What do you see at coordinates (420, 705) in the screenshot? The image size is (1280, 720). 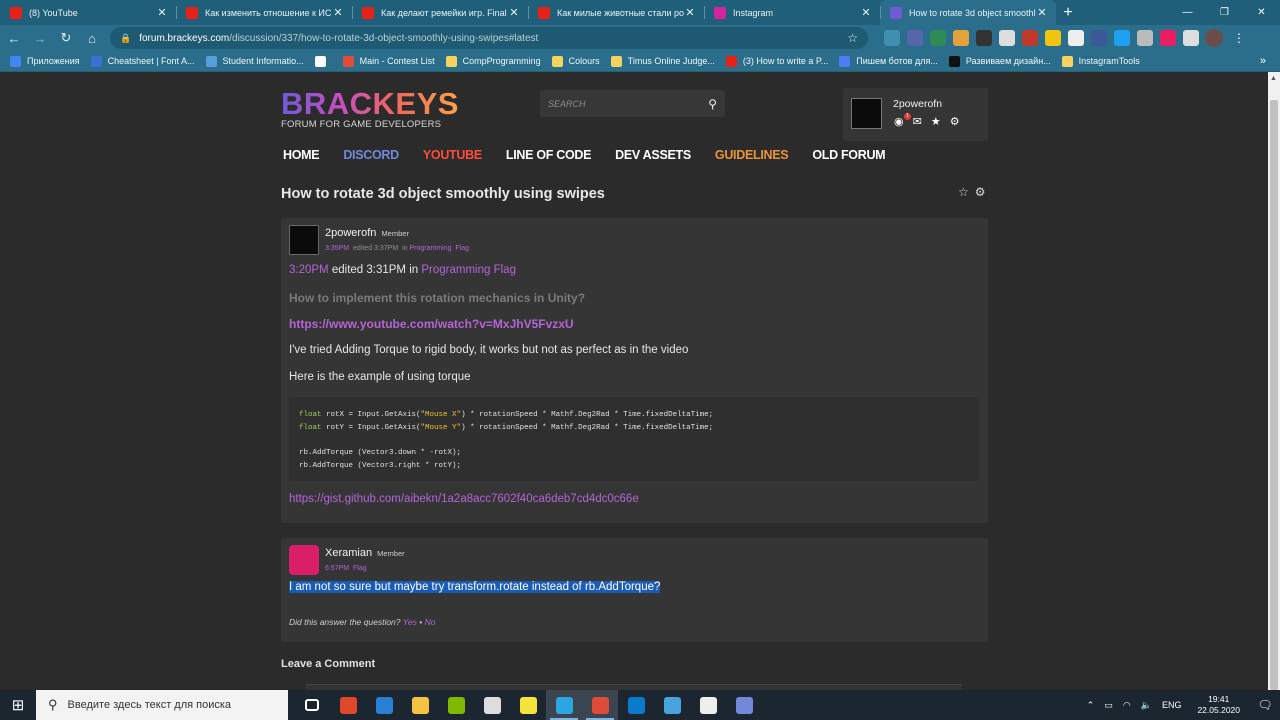 I see `file-explorer-icon` at bounding box center [420, 705].